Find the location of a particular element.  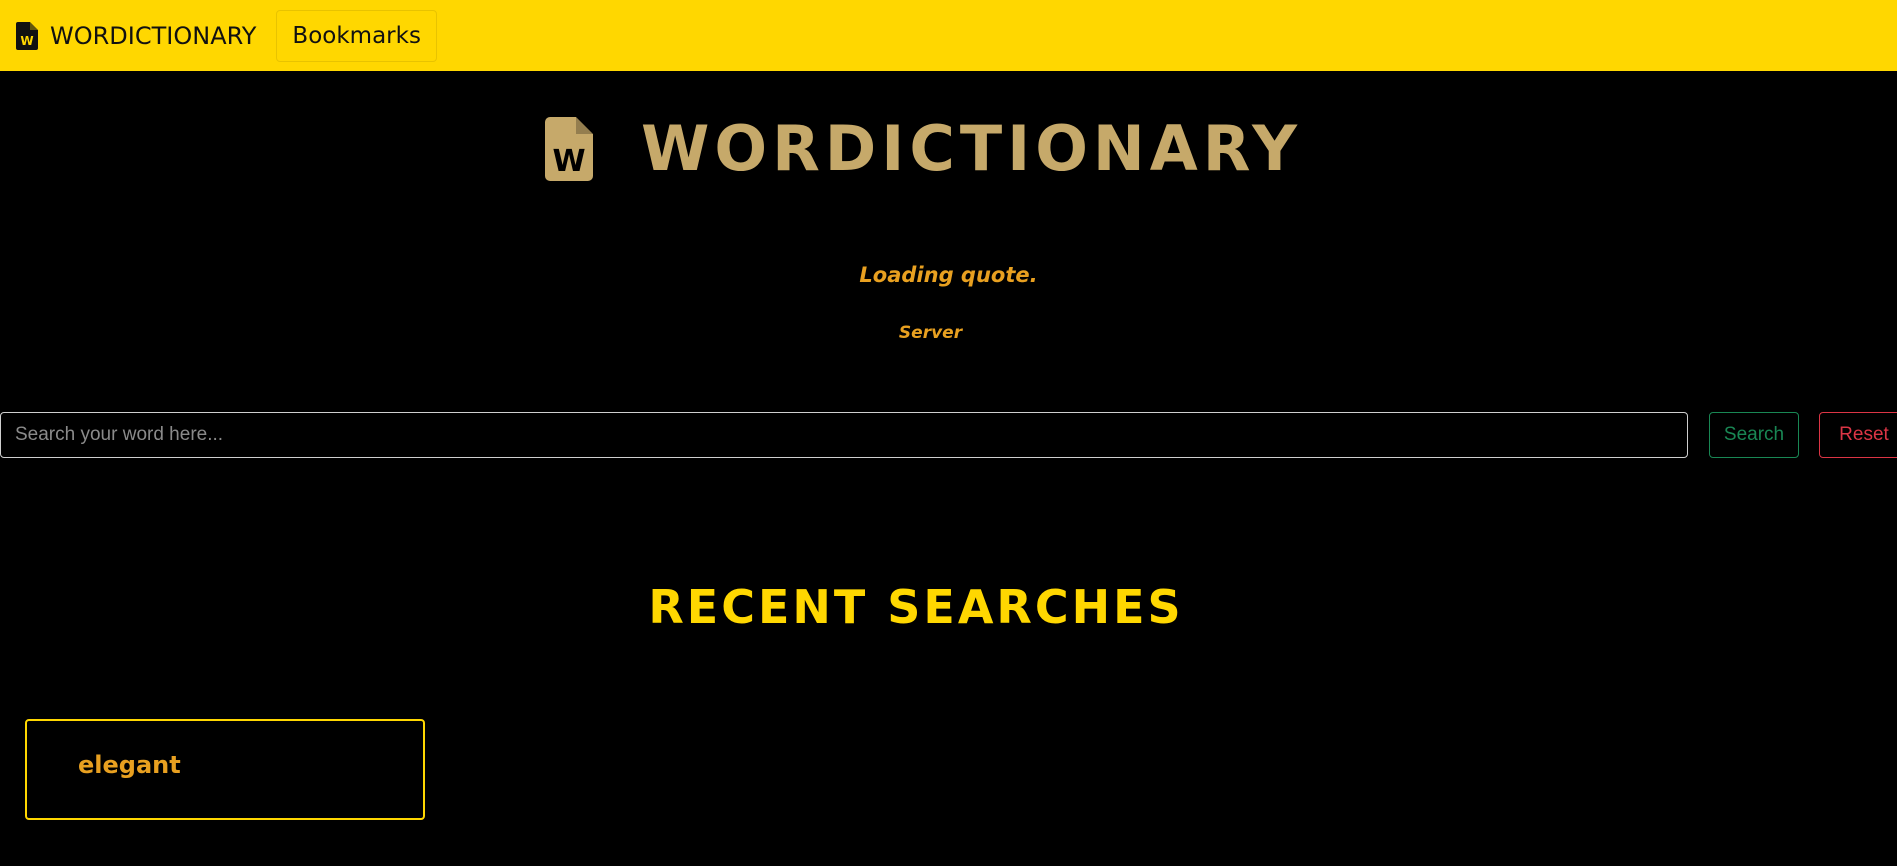

nav-bookmarks-link: Bookmarks is located at coordinates (356, 35).